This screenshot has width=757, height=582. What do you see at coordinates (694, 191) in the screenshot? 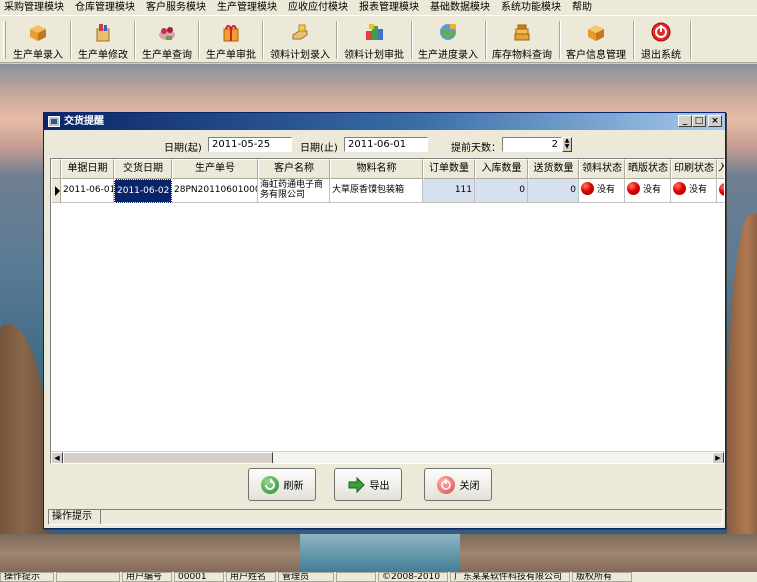
I see `cell-print-status: 没有` at bounding box center [694, 191].